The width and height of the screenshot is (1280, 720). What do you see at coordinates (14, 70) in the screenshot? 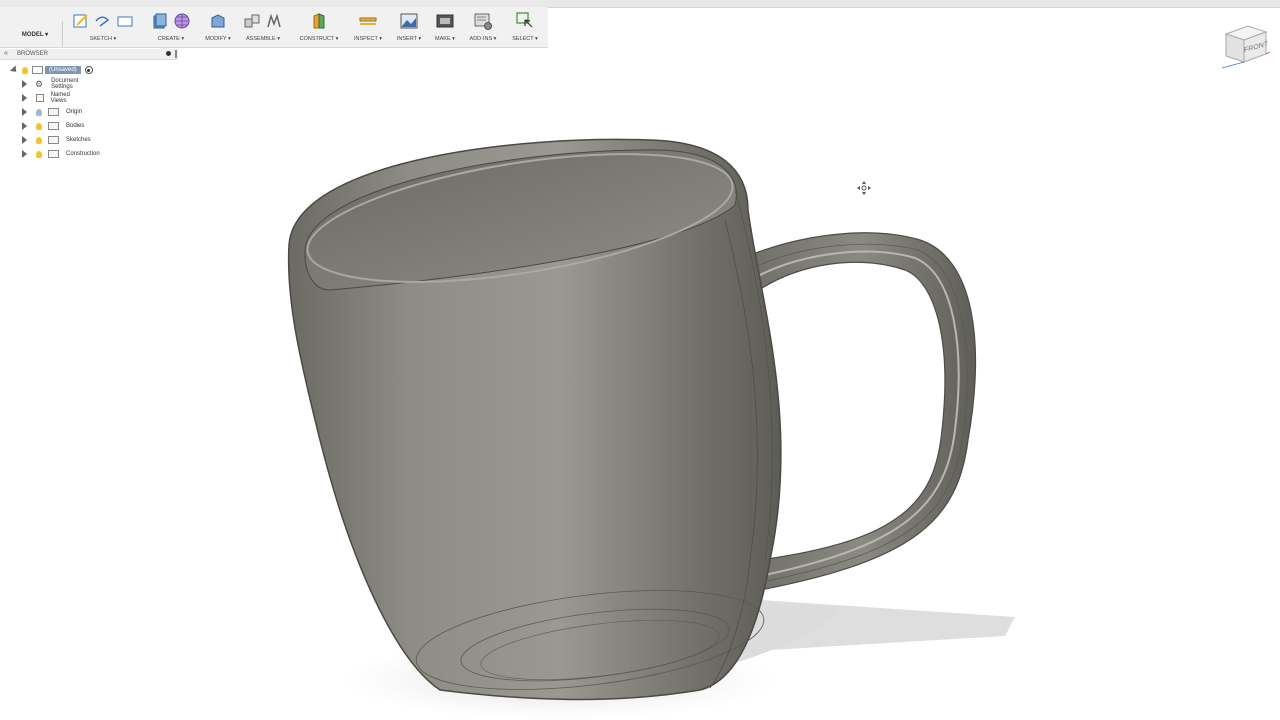
I see `expand-root-icon` at bounding box center [14, 70].